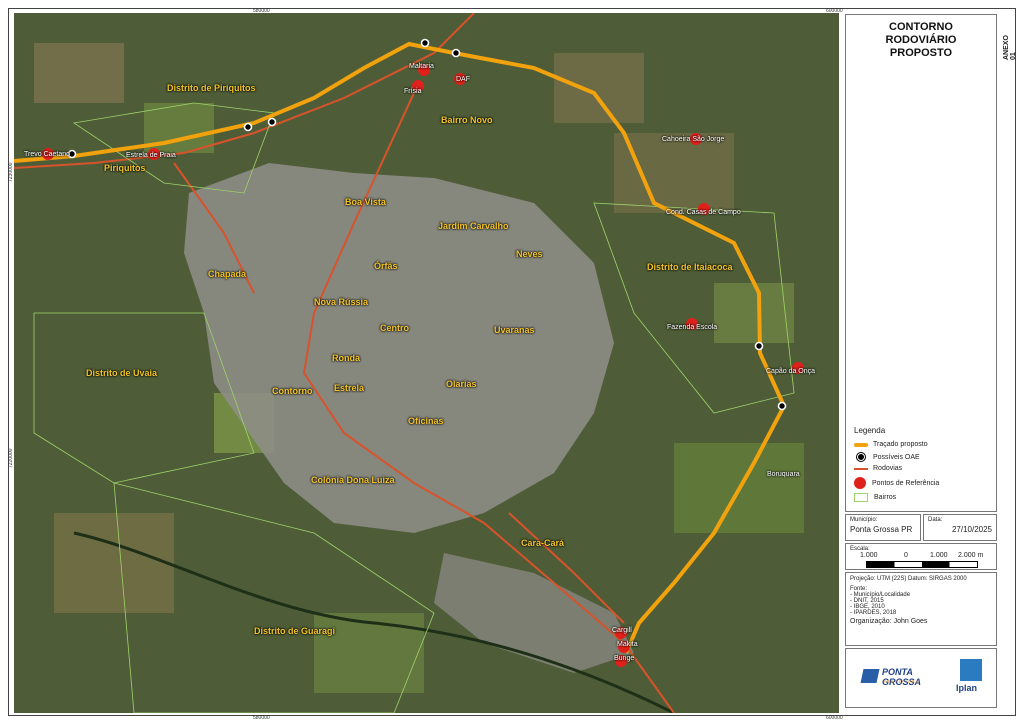 The height and width of the screenshot is (724, 1024). Describe the element at coordinates (421, 66) in the screenshot. I see `reference-label: Maltaria` at that location.